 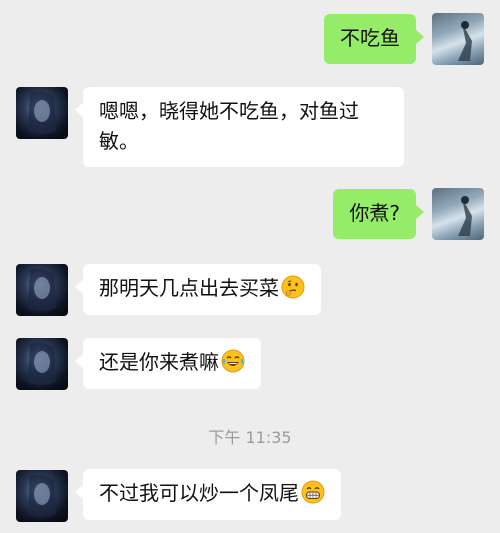 I want to click on message-bubble-self: 你煮?, so click(x=378, y=214).